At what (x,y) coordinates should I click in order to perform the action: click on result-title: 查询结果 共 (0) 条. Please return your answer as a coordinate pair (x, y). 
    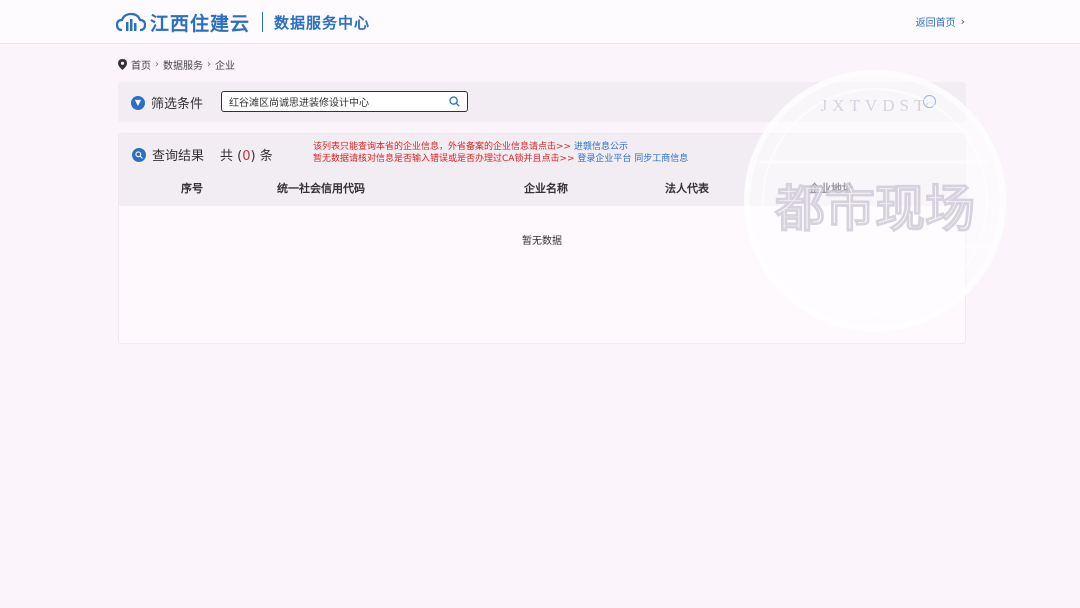
    Looking at the image, I should click on (202, 154).